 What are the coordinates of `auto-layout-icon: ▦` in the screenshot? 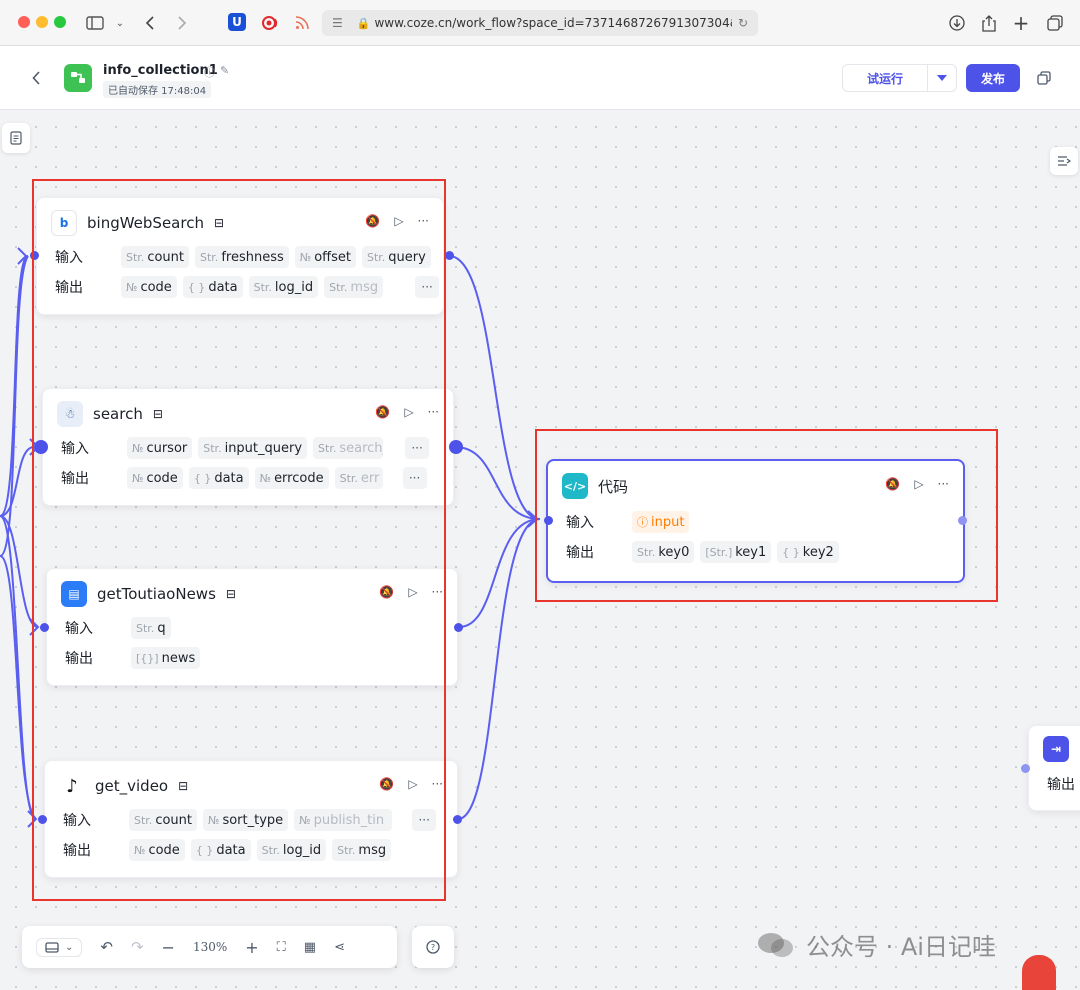 It's located at (310, 947).